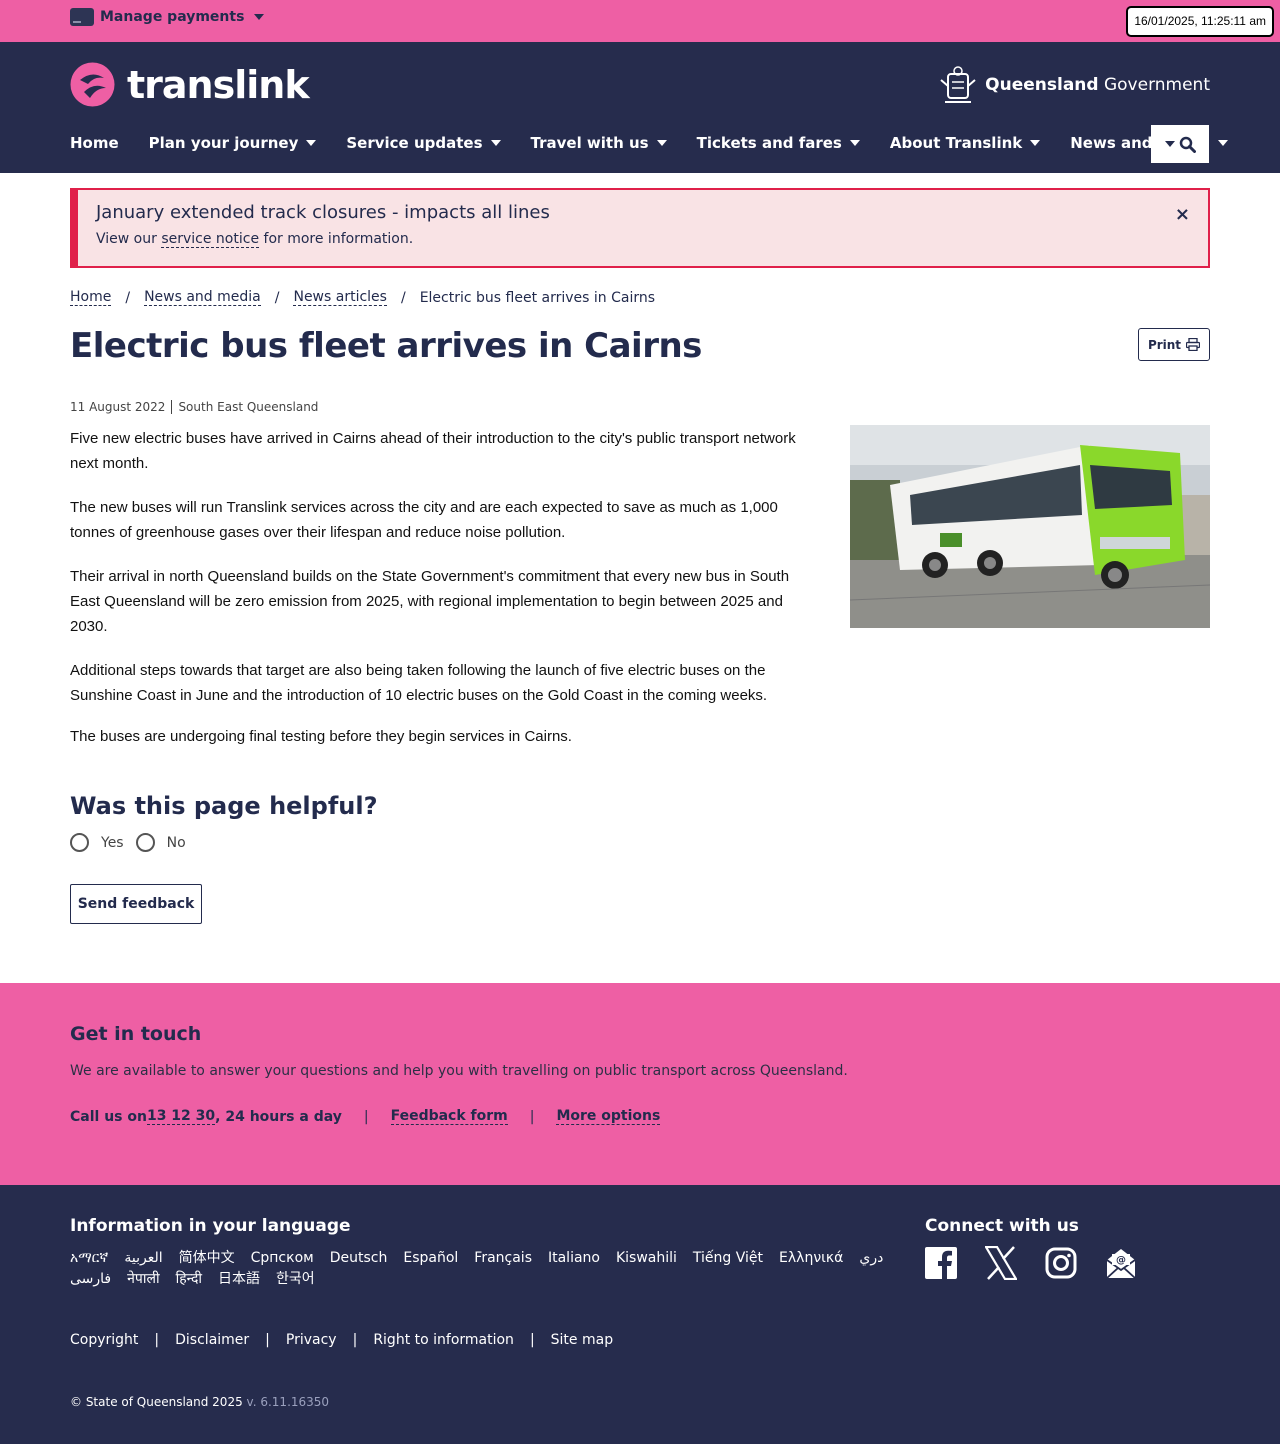  I want to click on bus-illustration, so click(1030, 526).